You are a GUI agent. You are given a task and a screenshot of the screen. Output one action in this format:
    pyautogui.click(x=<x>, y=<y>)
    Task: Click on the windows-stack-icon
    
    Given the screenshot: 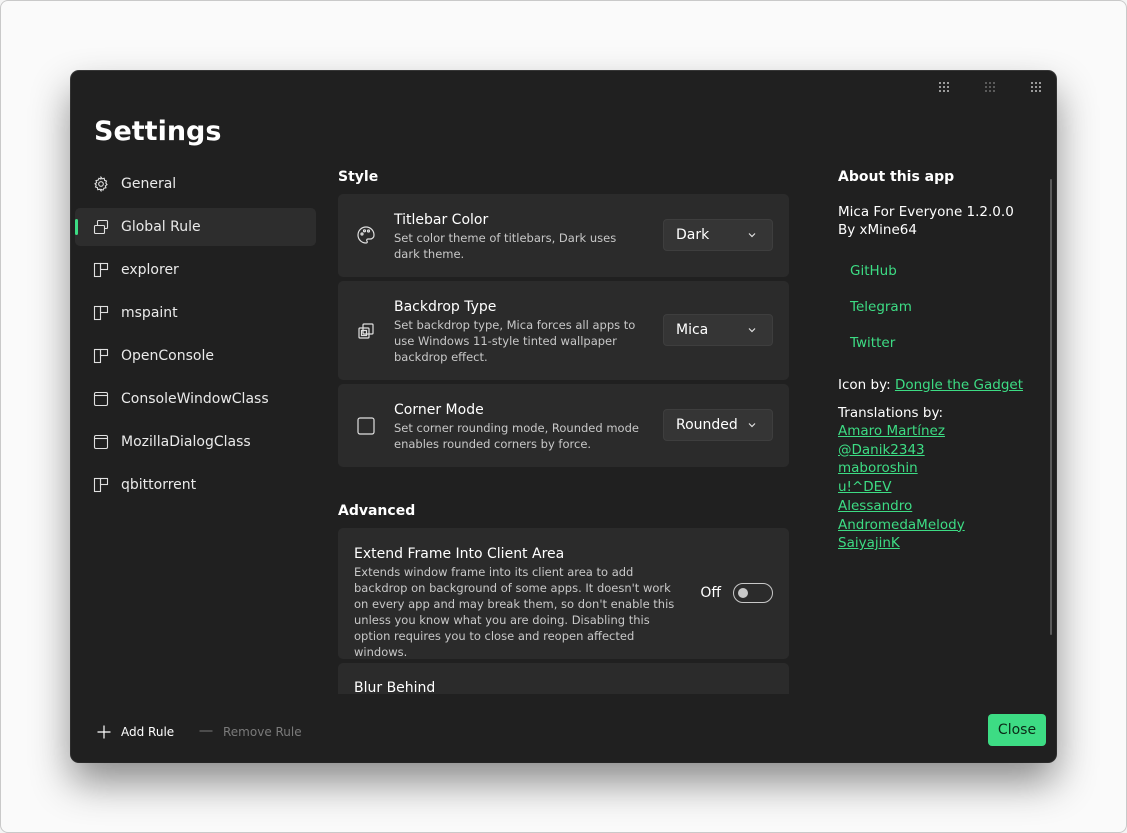 What is the action you would take?
    pyautogui.click(x=101, y=227)
    